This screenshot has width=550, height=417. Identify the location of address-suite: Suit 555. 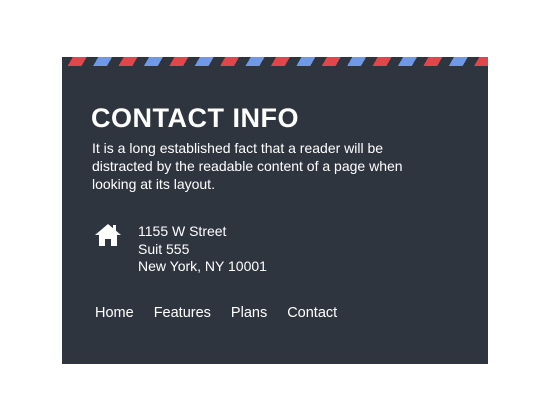
(164, 248).